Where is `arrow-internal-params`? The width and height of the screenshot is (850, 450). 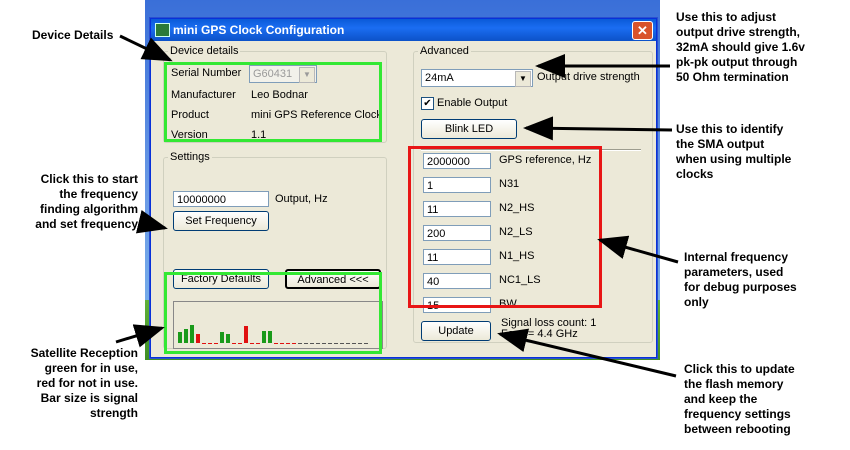
arrow-internal-params is located at coordinates (638, 249).